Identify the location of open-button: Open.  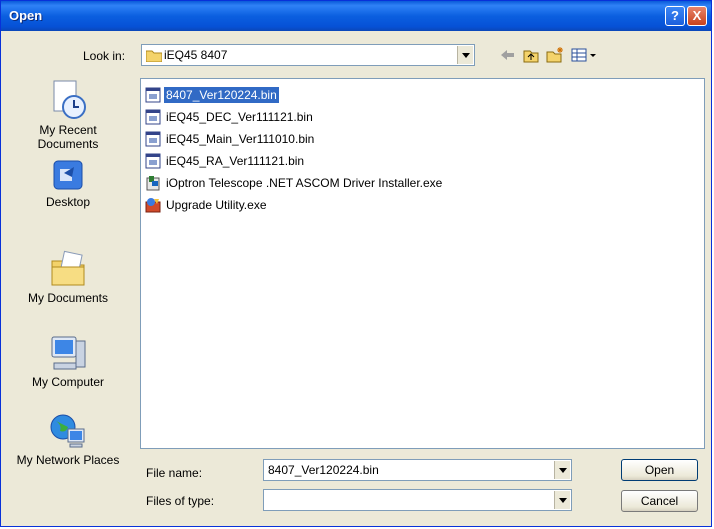
(659, 470).